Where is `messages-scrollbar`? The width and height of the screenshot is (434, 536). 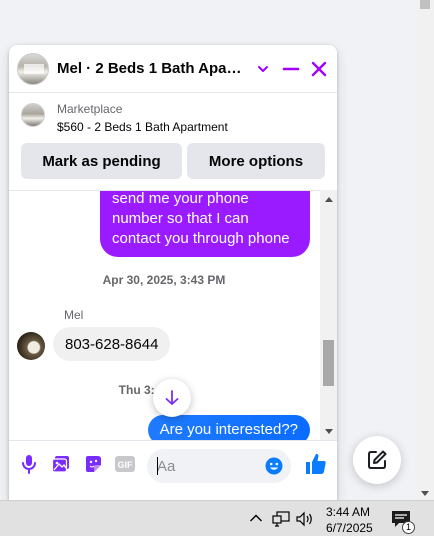 messages-scrollbar is located at coordinates (328, 315).